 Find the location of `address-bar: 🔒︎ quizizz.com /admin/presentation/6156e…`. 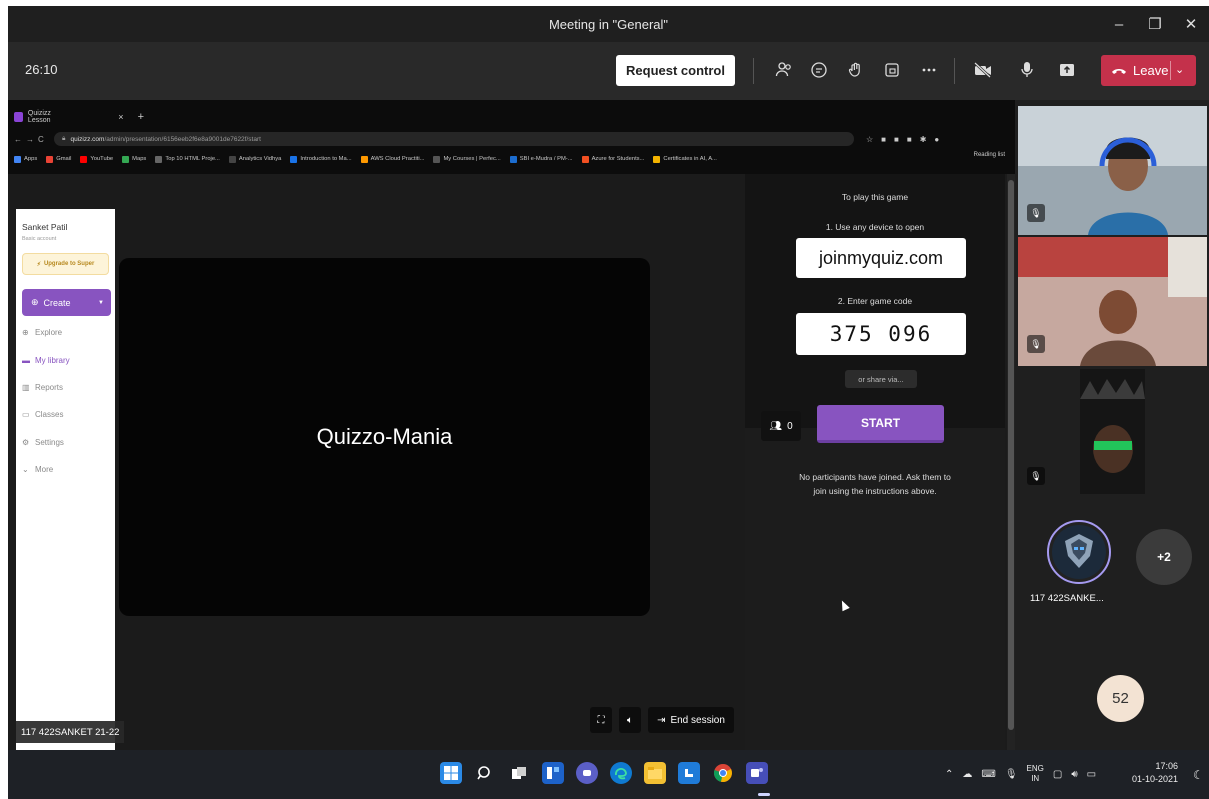

address-bar: 🔒︎ quizizz.com /admin/presentation/6156e… is located at coordinates (454, 139).